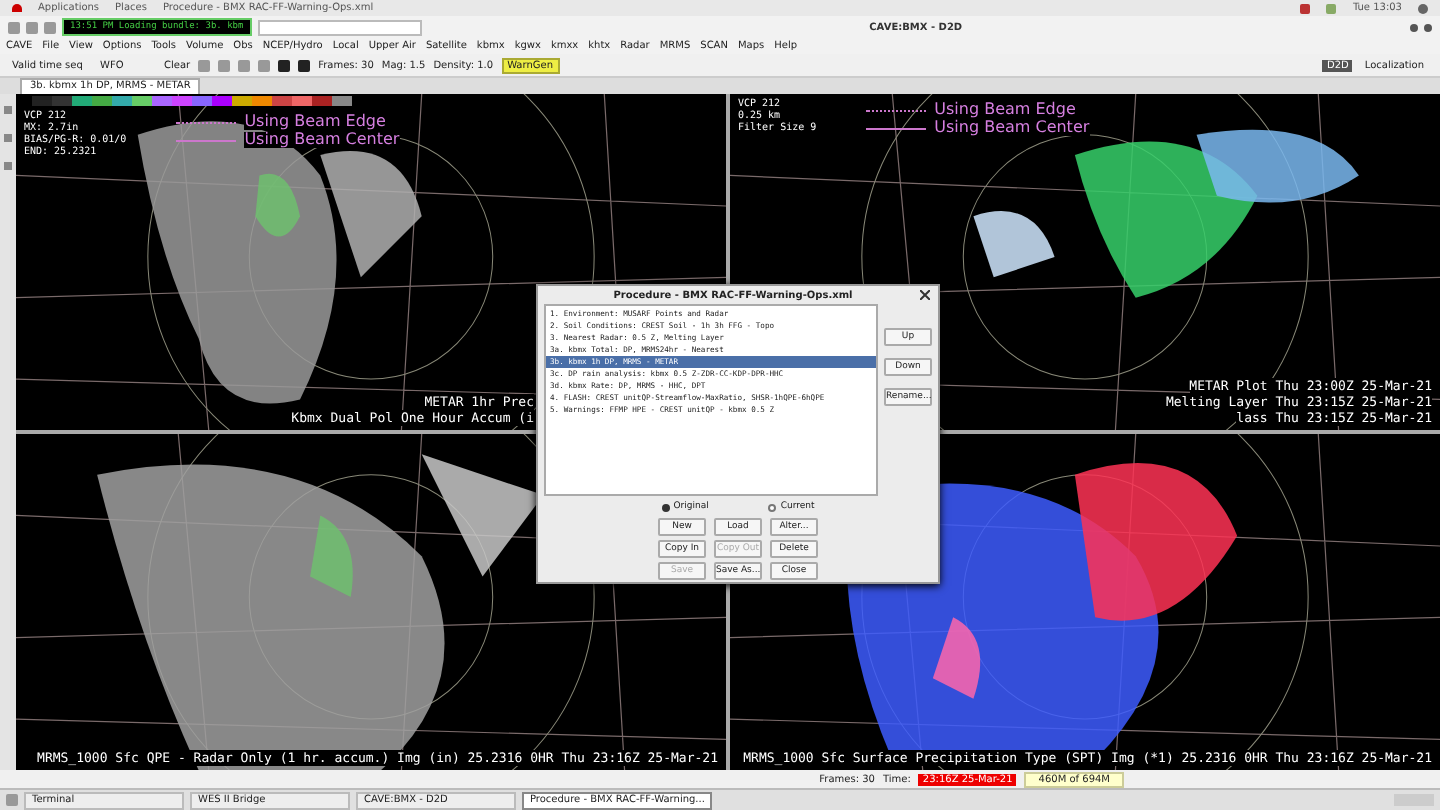 The image size is (1440, 810). What do you see at coordinates (12, 800) in the screenshot?
I see `desktop-icon` at bounding box center [12, 800].